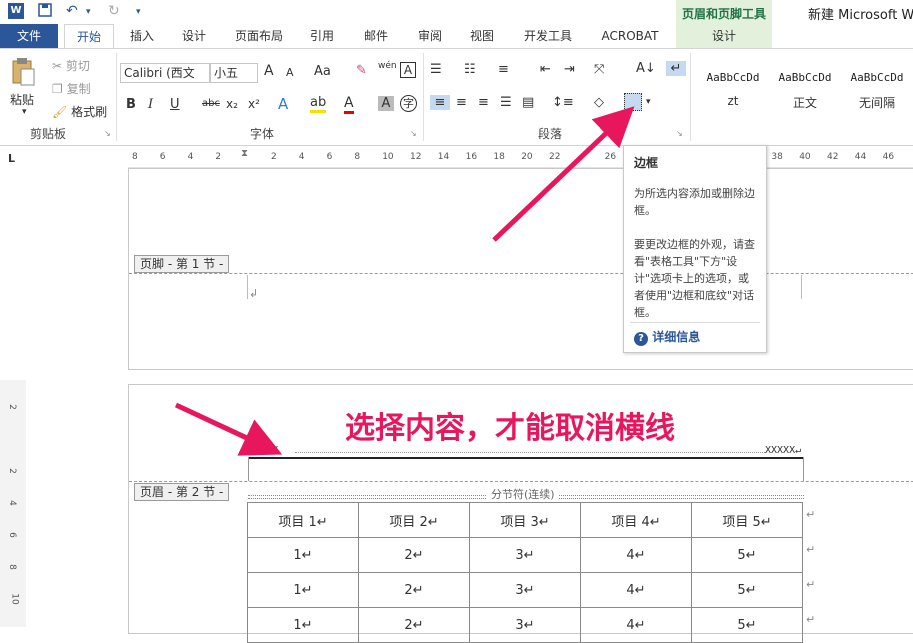  What do you see at coordinates (563, 174) in the screenshot?
I see `arrow-to-borders` at bounding box center [563, 174].